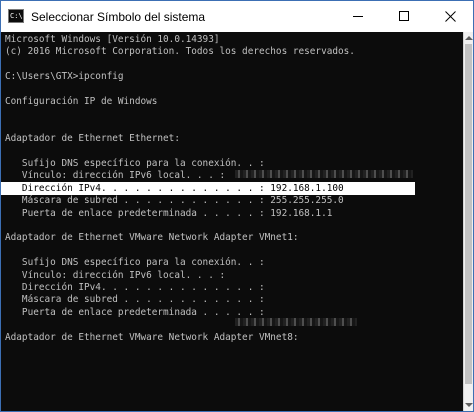 This screenshot has height=412, width=474. I want to click on vertical-scrollbar, so click(468, 221).